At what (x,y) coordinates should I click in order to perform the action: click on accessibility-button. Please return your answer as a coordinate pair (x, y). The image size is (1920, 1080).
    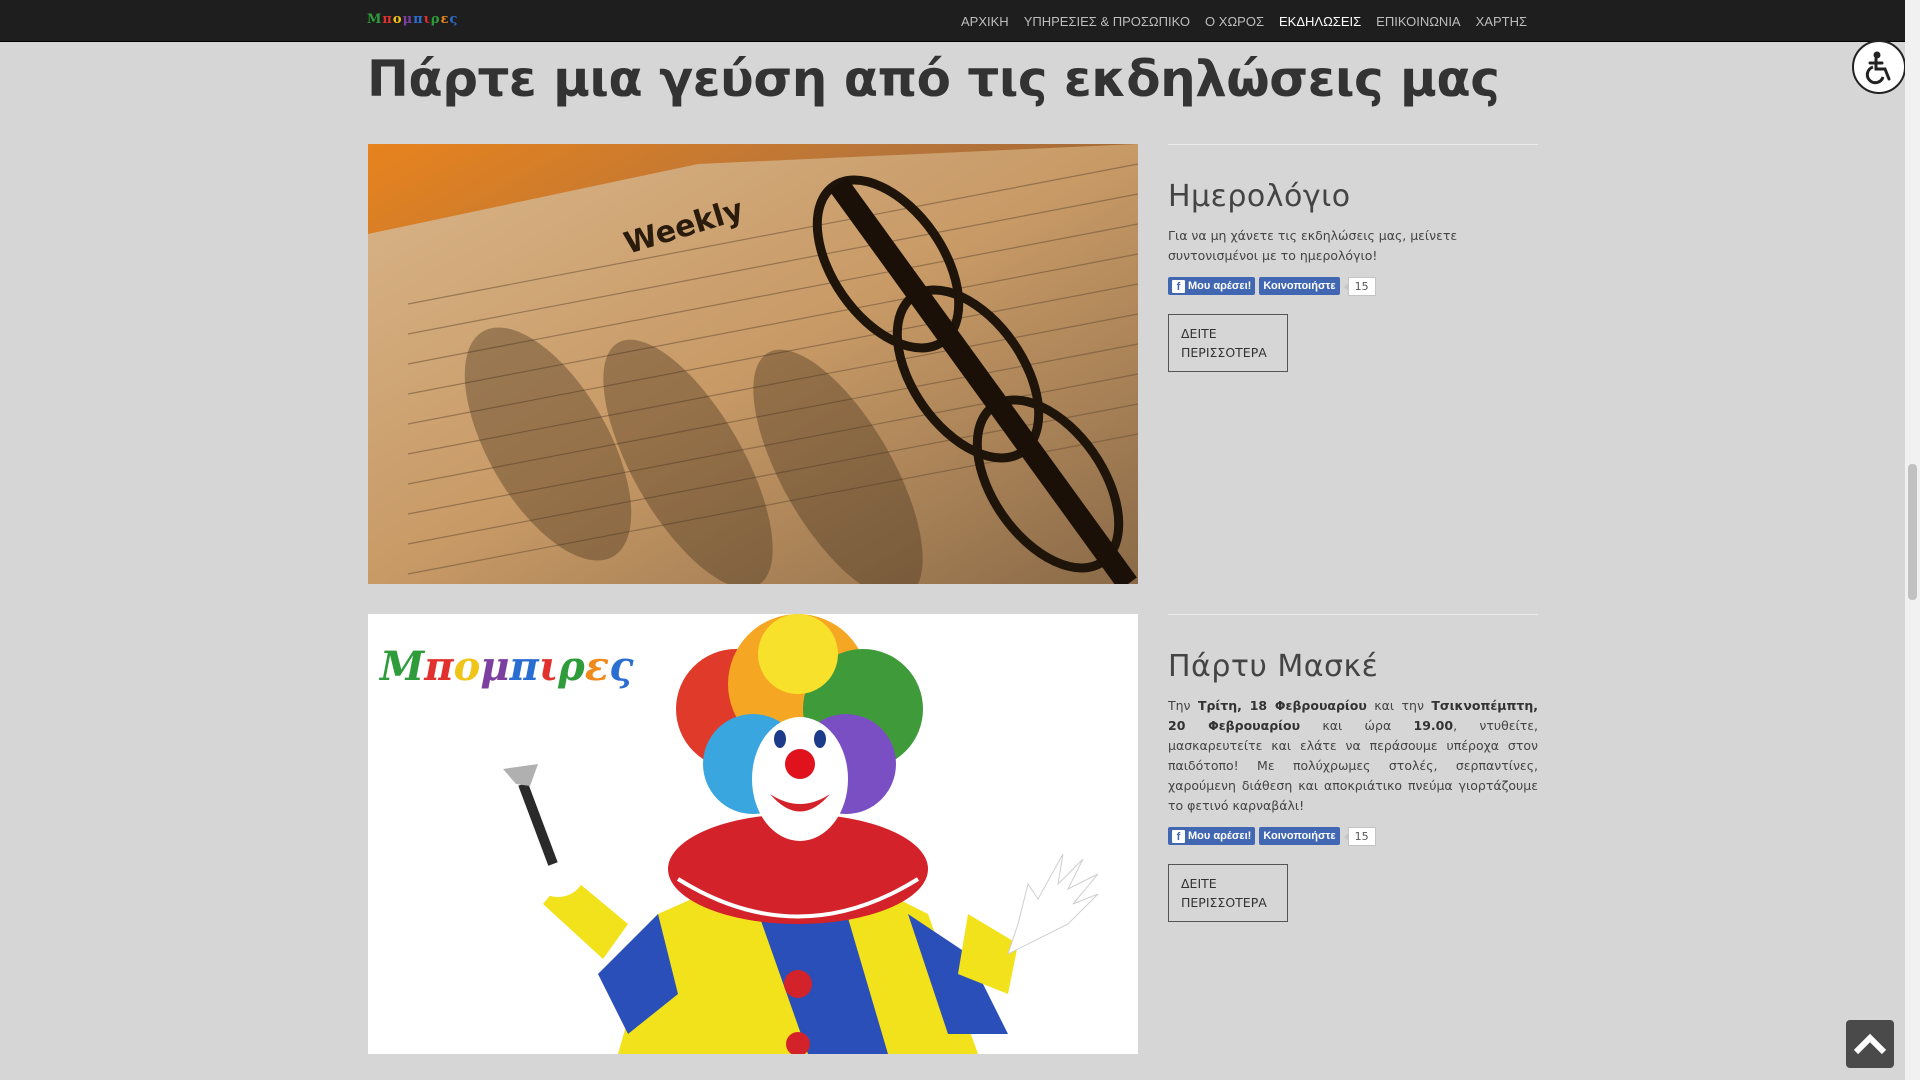
    Looking at the image, I should click on (1879, 67).